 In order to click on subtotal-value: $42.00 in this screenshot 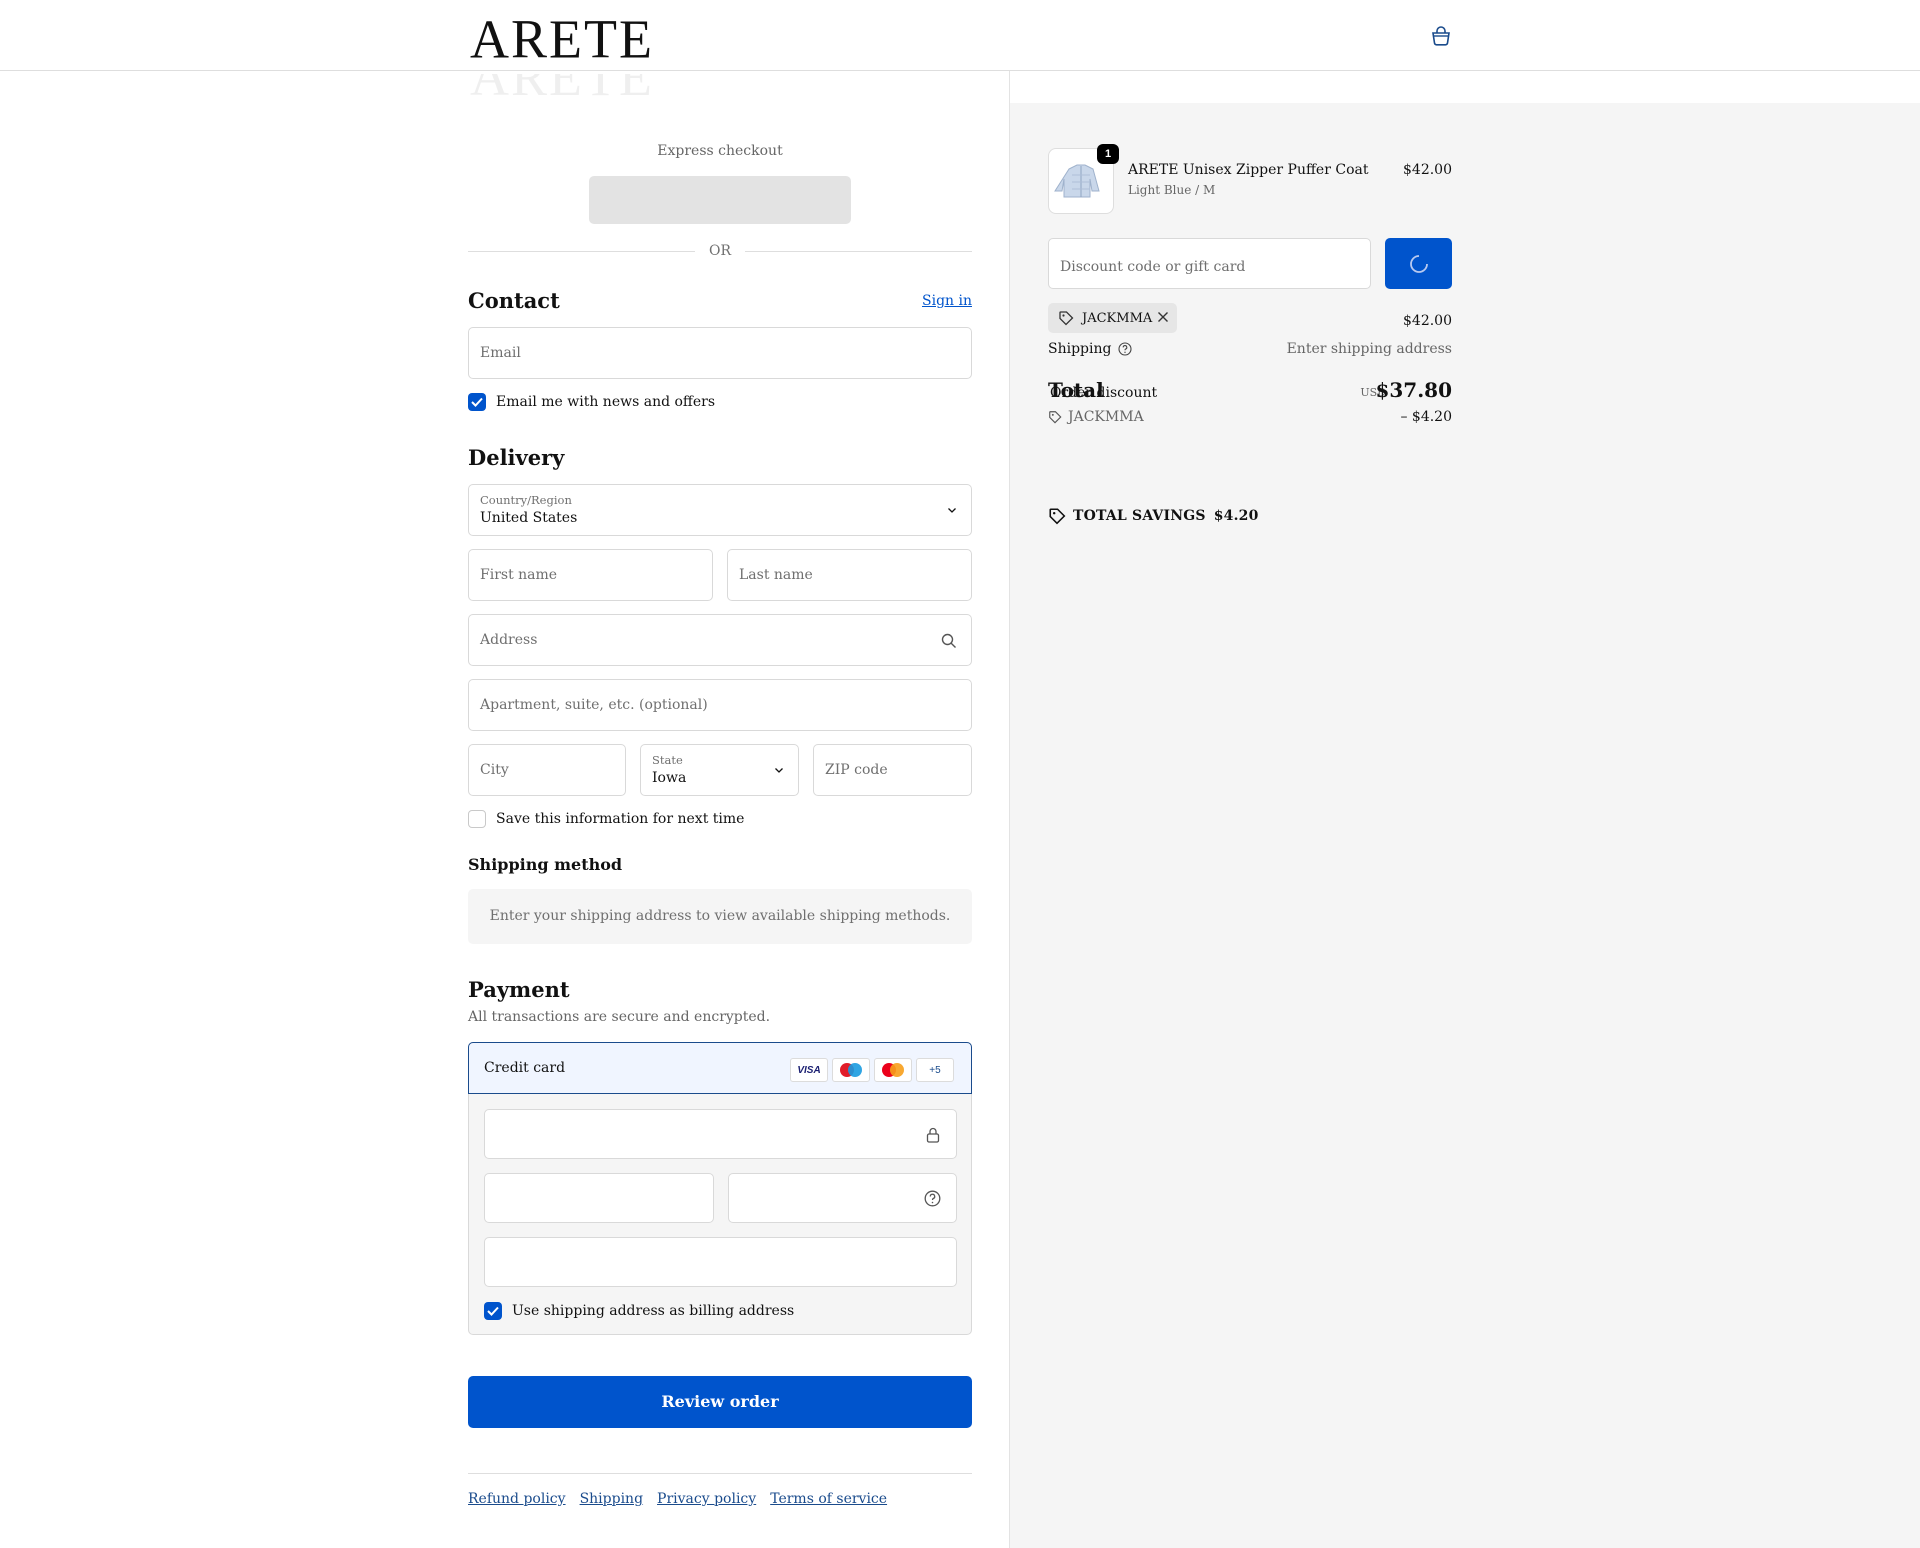, I will do `click(1427, 321)`.